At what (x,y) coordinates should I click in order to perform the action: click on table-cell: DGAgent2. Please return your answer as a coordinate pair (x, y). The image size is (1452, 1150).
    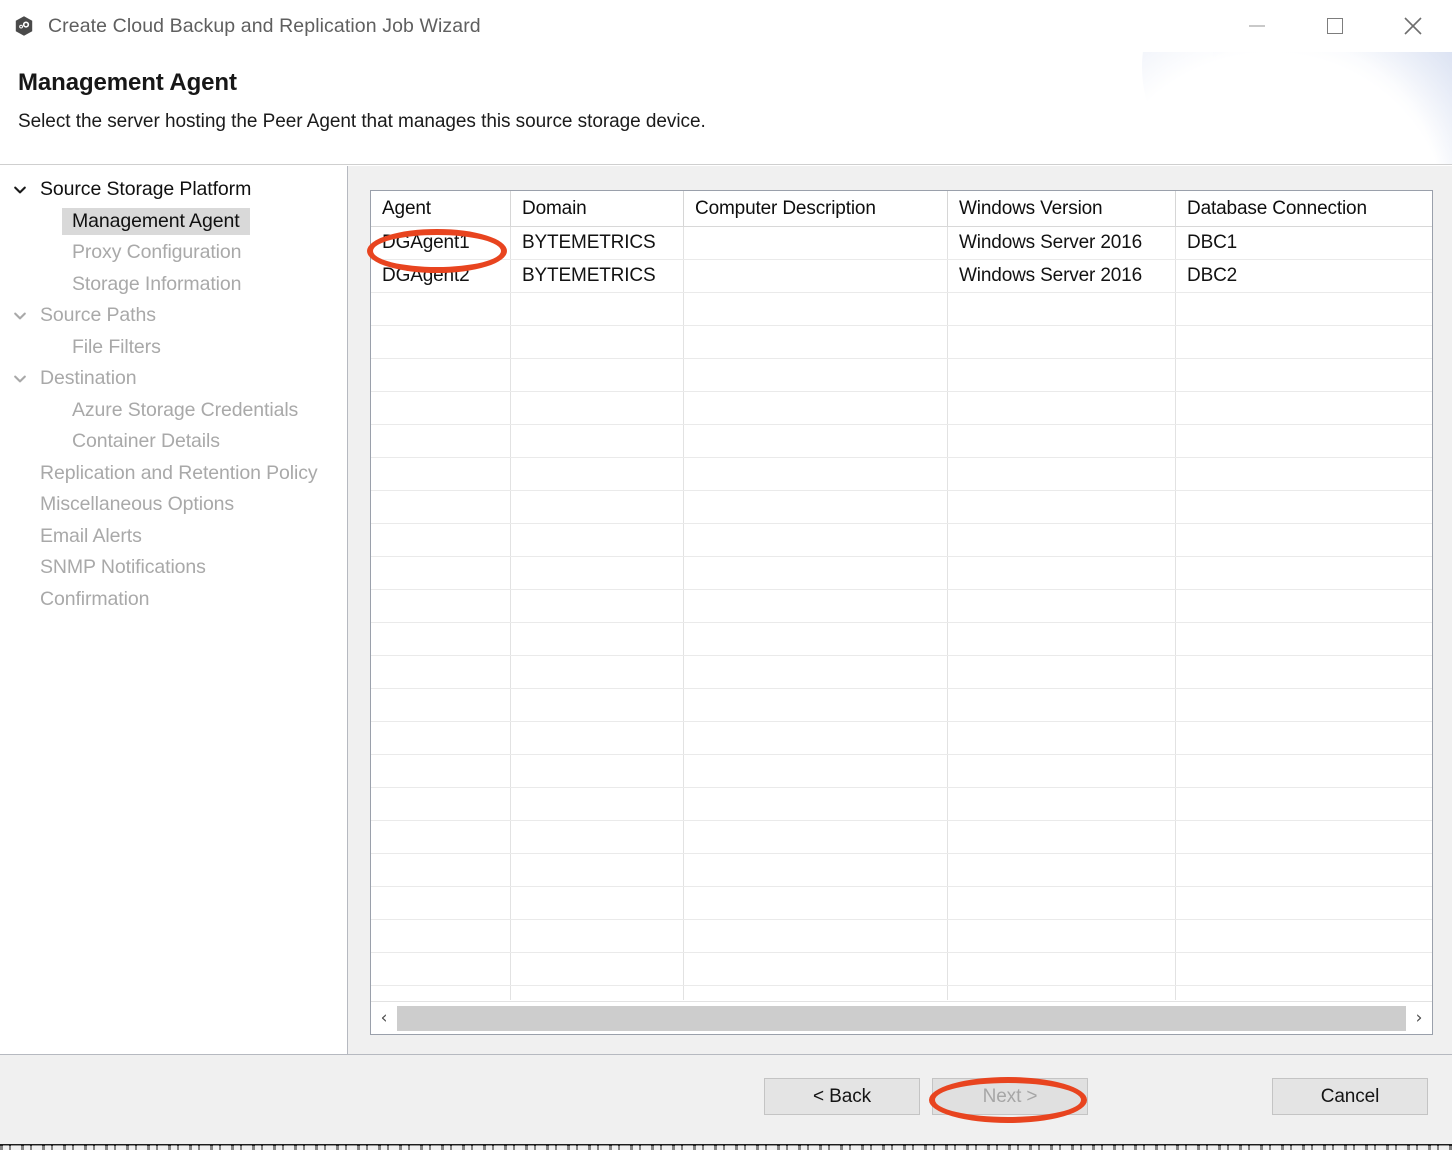
    Looking at the image, I should click on (441, 276).